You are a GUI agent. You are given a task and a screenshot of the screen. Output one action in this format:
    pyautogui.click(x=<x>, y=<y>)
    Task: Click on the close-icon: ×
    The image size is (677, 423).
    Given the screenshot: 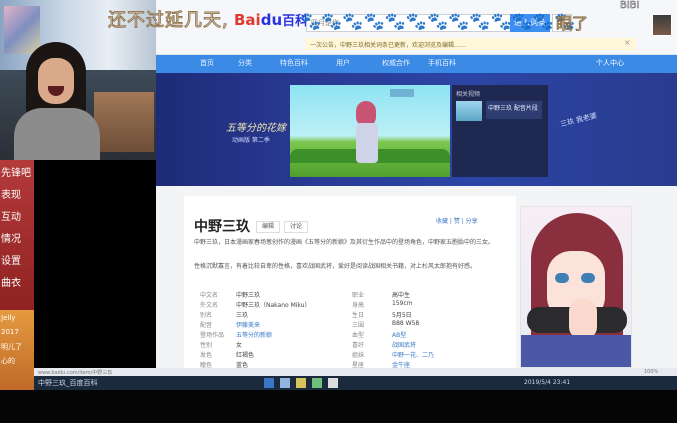 What is the action you would take?
    pyautogui.click(x=627, y=42)
    